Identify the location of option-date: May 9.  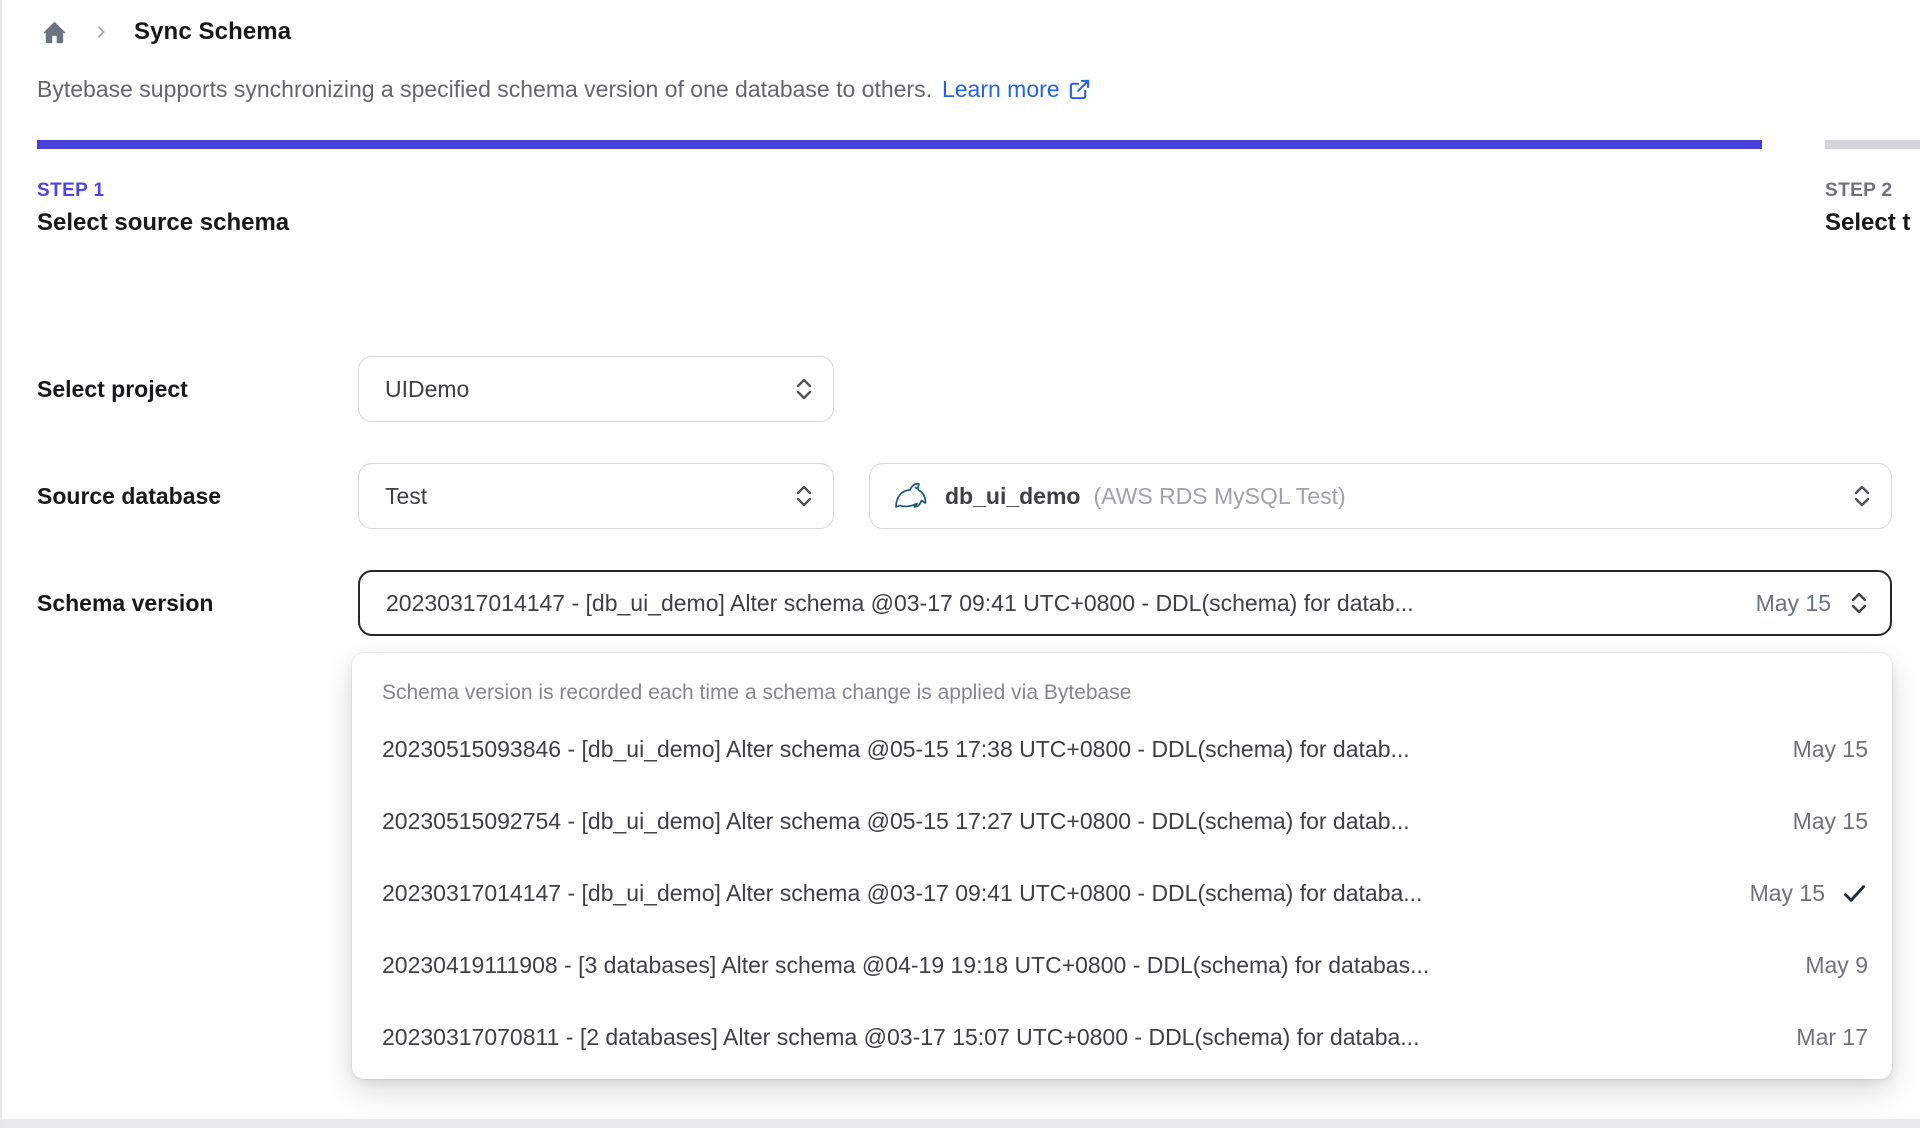
(1836, 964).